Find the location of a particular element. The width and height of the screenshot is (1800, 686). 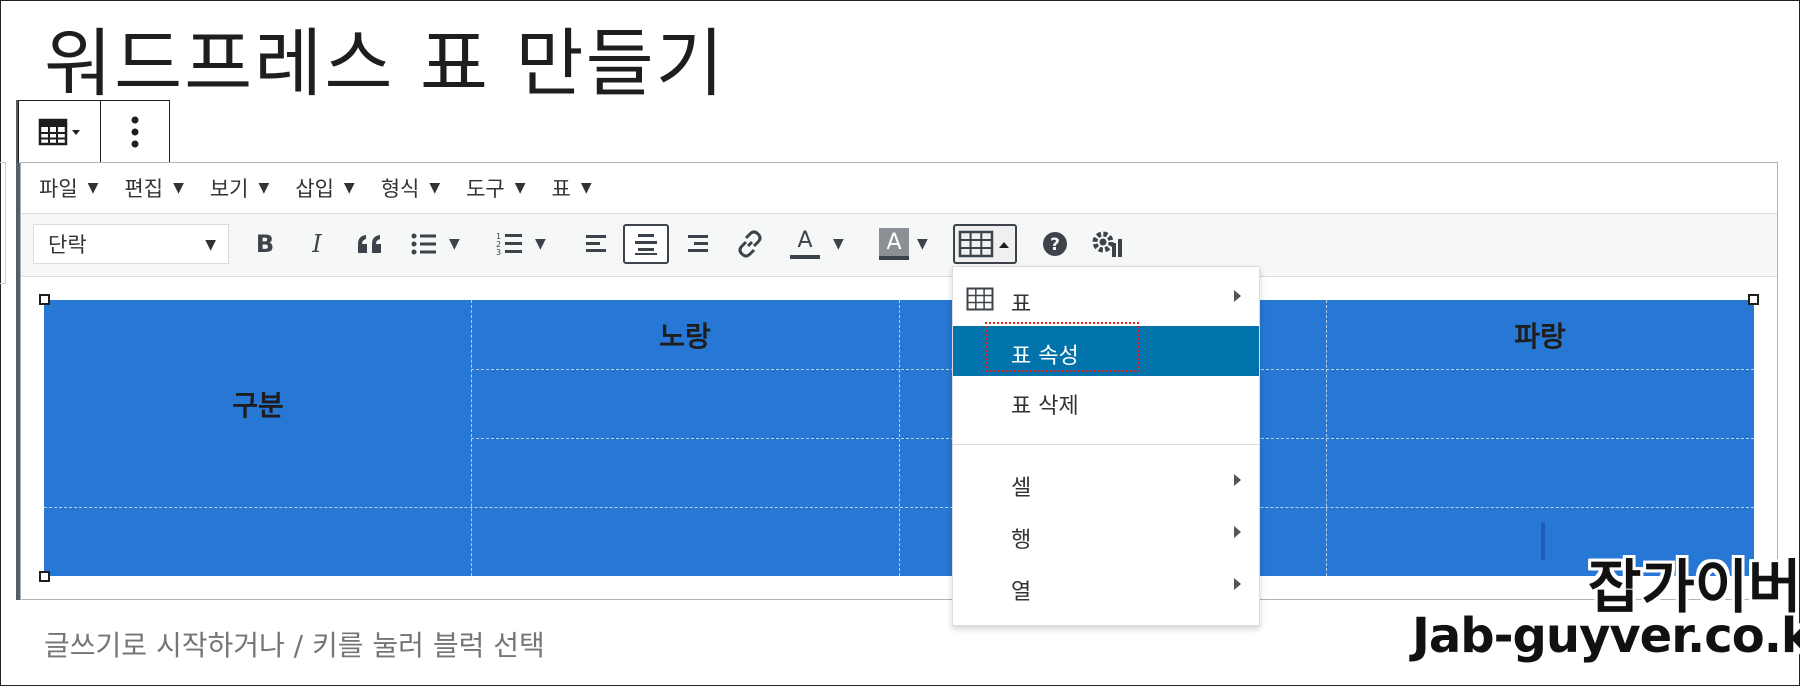

editor-menubar: 파일 ▼ 편집 ▼ 보기 ▼ 삽입 ▼ 형식 ▼ 도구 ▼ 표 ▼ is located at coordinates (899, 188).